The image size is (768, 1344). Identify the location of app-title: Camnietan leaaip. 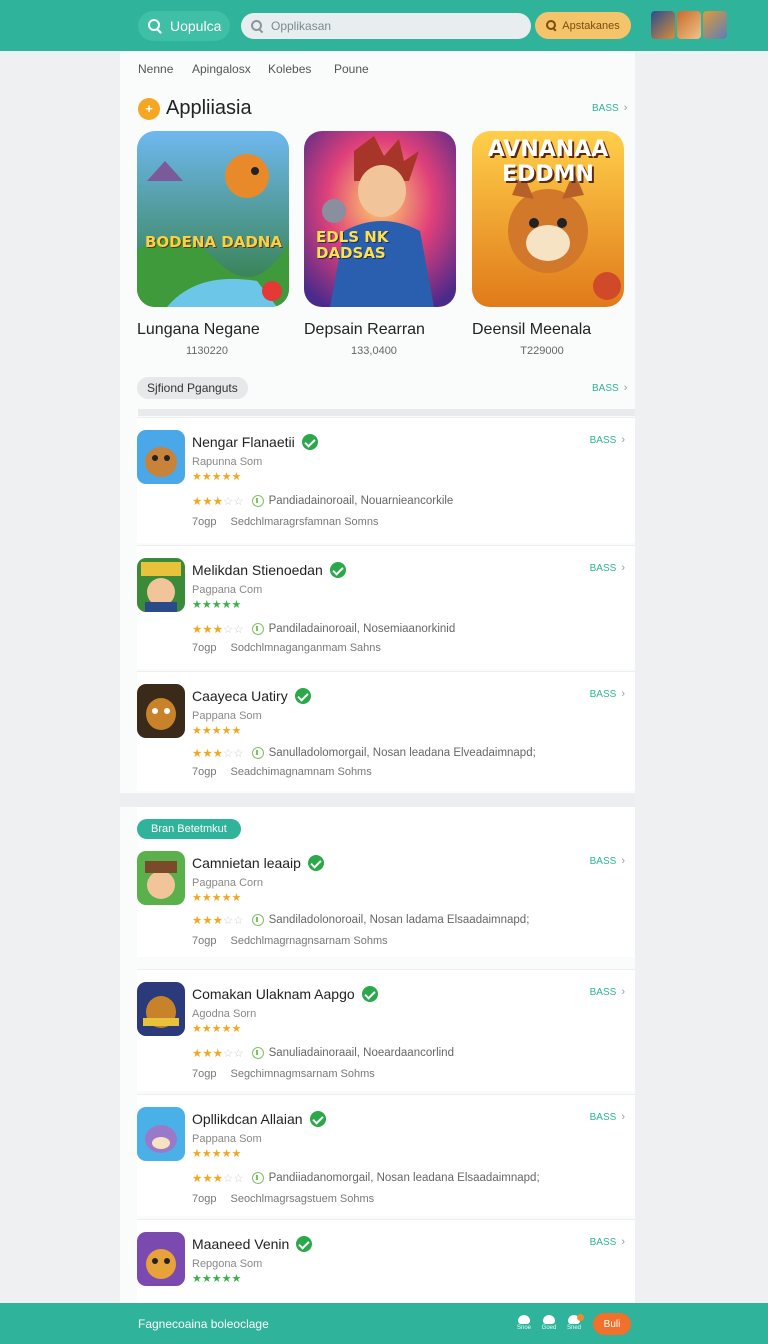
(258, 863).